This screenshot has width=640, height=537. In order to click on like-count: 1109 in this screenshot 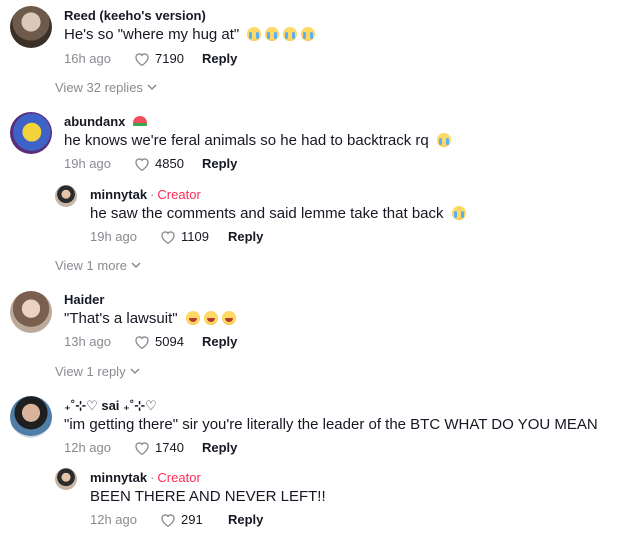, I will do `click(195, 236)`.